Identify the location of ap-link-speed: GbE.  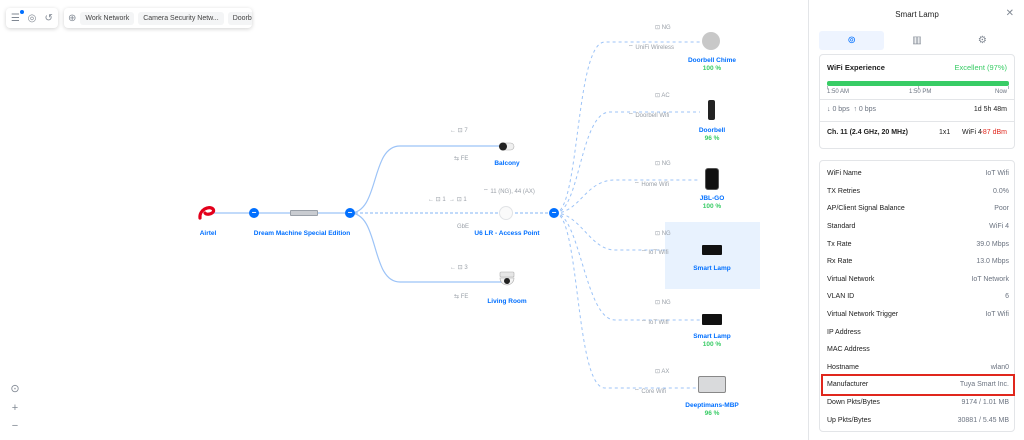
(463, 227).